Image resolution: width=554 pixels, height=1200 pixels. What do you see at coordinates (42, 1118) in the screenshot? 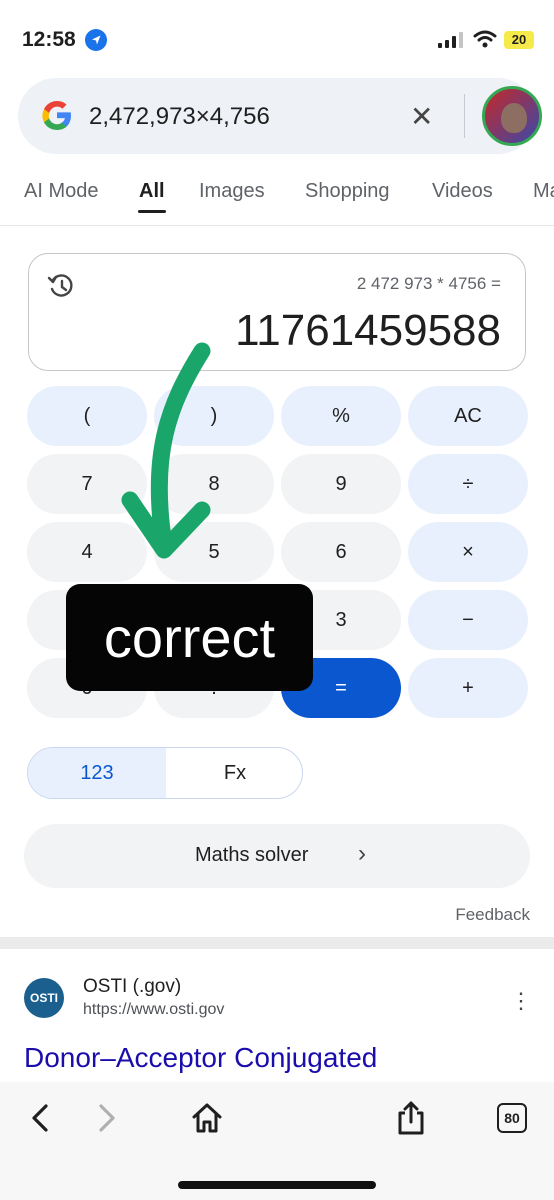
I see `back-icon` at bounding box center [42, 1118].